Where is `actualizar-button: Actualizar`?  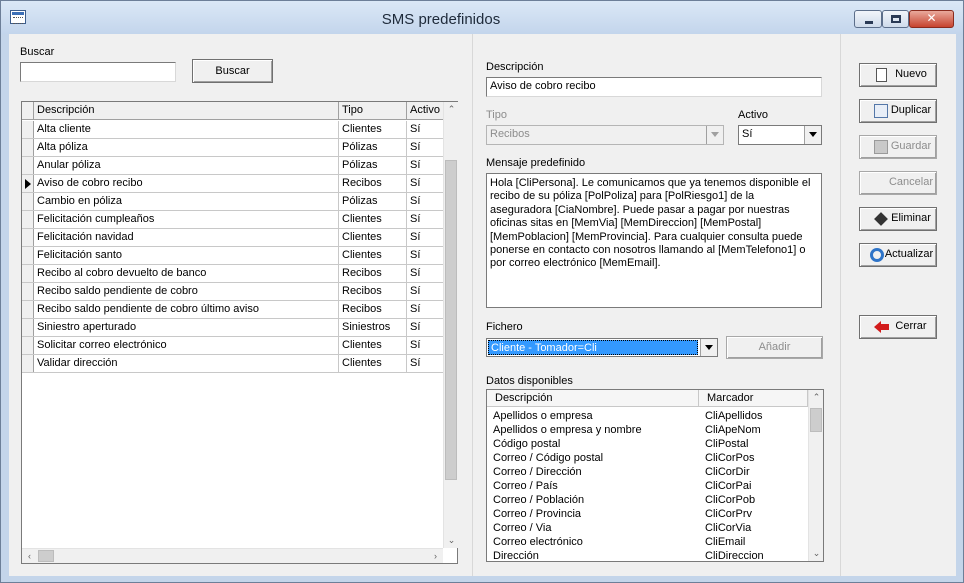
actualizar-button: Actualizar is located at coordinates (898, 255).